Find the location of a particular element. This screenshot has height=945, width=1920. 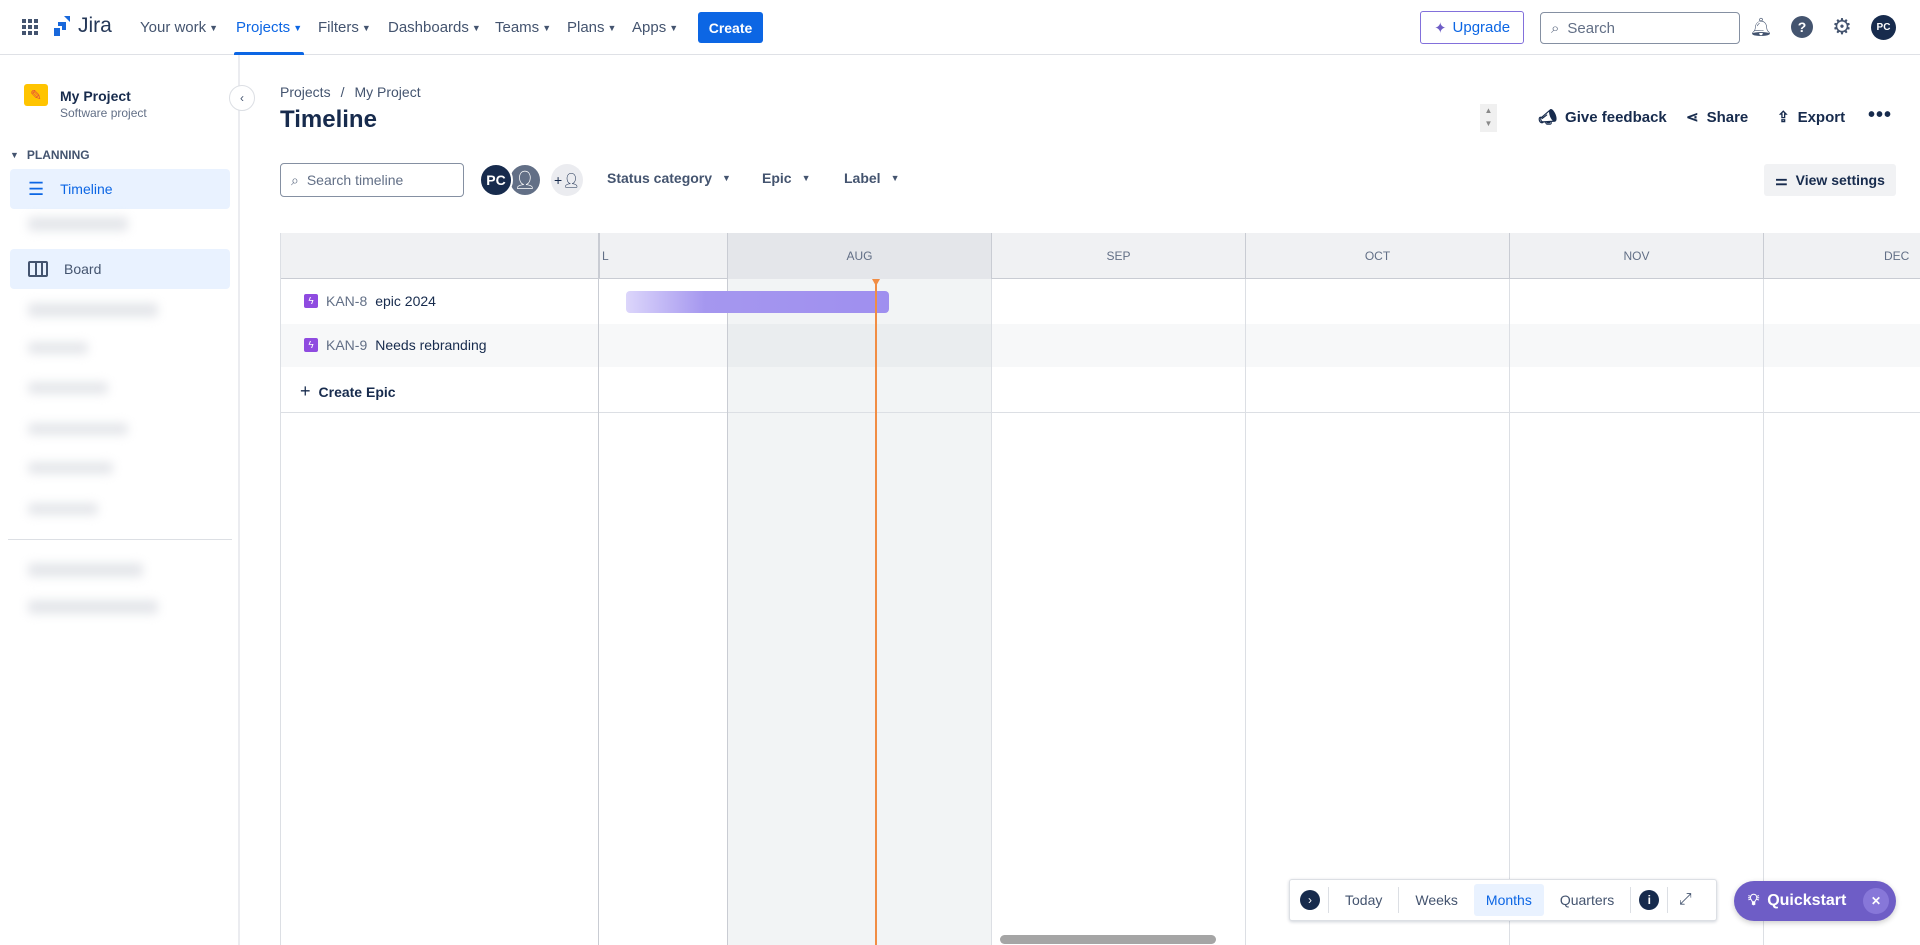

view-settings-button: ⚌ View settings is located at coordinates (1830, 180).